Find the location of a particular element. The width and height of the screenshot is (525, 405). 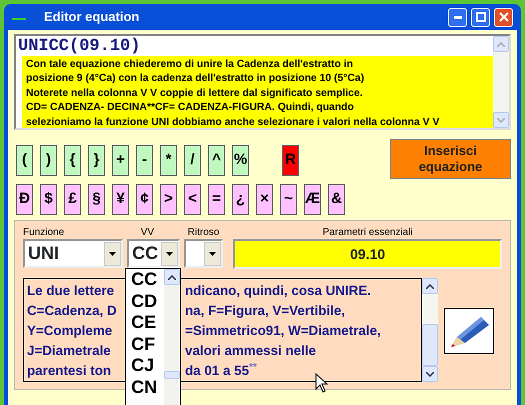

operator-button: ) is located at coordinates (48, 160).